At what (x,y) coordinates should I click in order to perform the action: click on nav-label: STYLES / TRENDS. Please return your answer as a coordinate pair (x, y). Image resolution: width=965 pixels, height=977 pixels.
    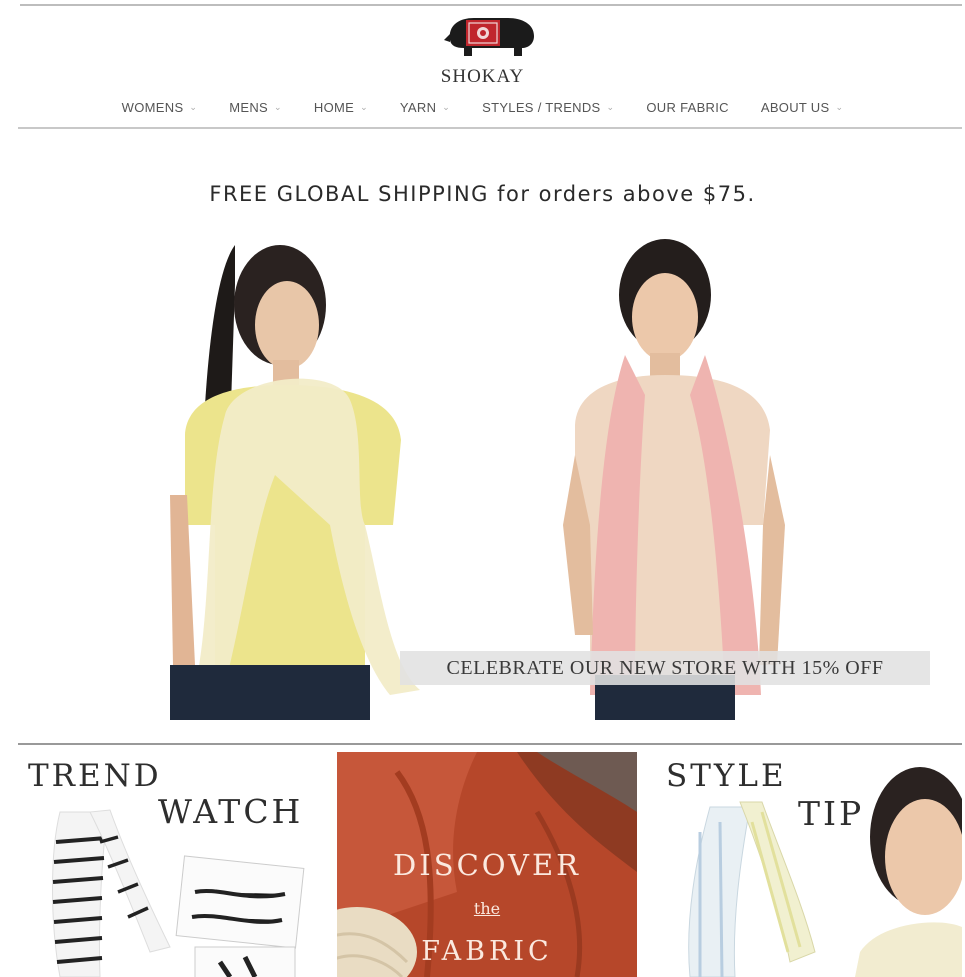
    Looking at the image, I should click on (541, 107).